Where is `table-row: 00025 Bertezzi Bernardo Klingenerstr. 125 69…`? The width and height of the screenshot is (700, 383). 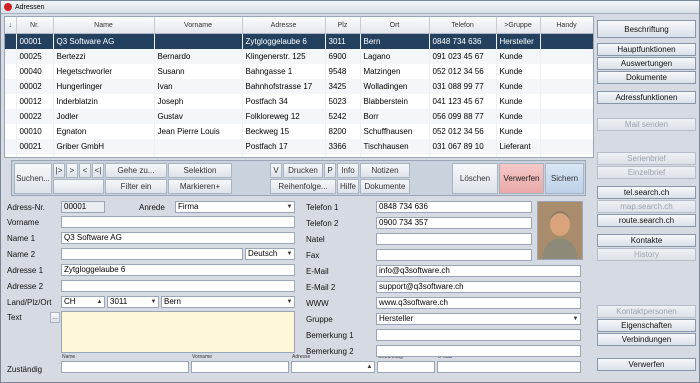
table-row: 00025 Bertezzi Bernardo Klingenerstr. 125 69… is located at coordinates (299, 56).